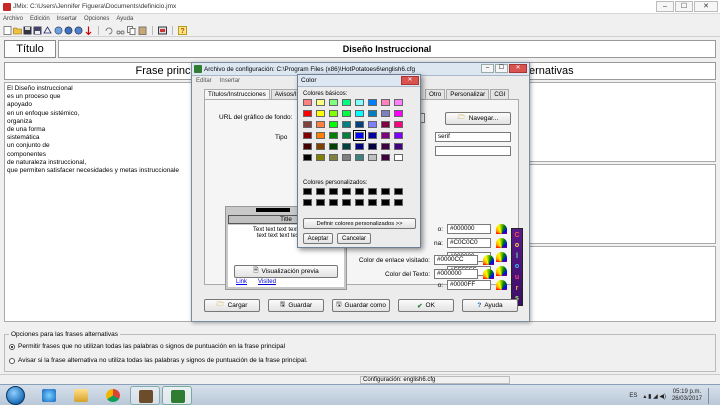  I want to click on color-field-1: #000000, so click(469, 229).